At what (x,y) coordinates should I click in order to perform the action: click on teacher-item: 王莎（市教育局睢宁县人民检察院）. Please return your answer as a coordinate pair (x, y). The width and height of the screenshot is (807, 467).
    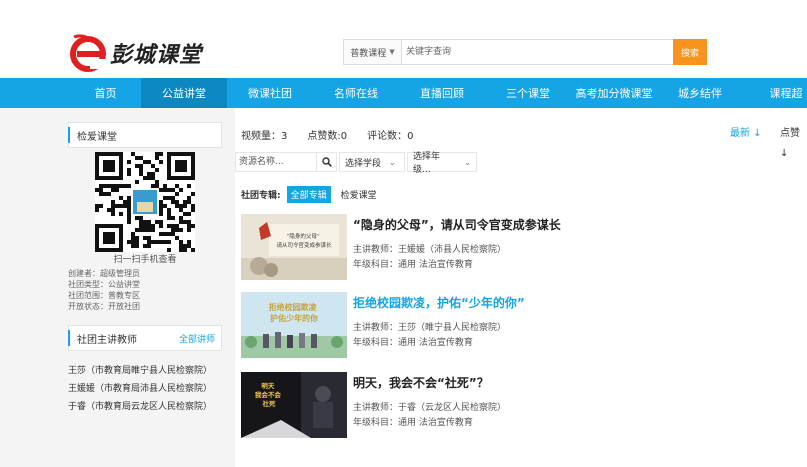
    Looking at the image, I should click on (148, 371).